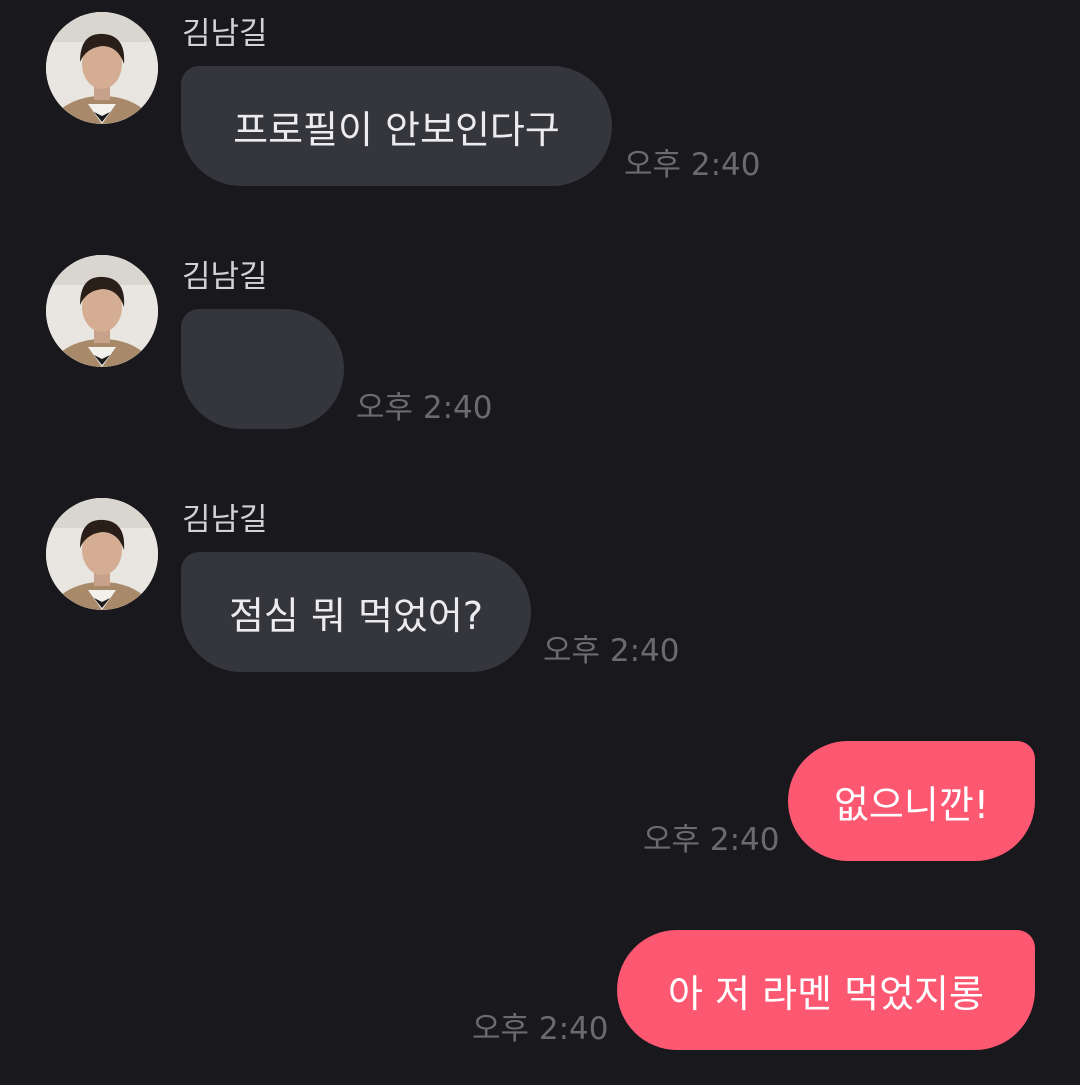  Describe the element at coordinates (262, 369) in the screenshot. I see `message-bubble` at that location.